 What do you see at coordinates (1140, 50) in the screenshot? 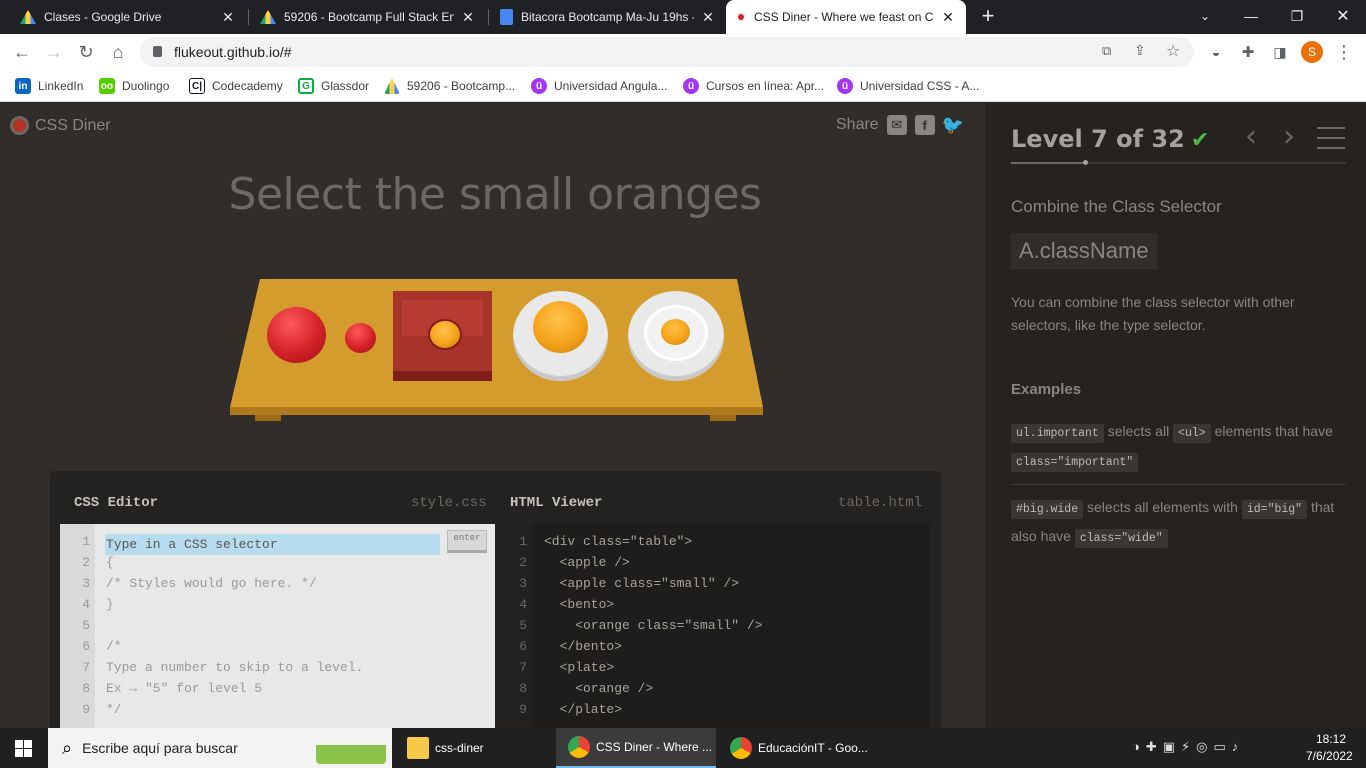
I see `share-page-icon: ⇪` at bounding box center [1140, 50].